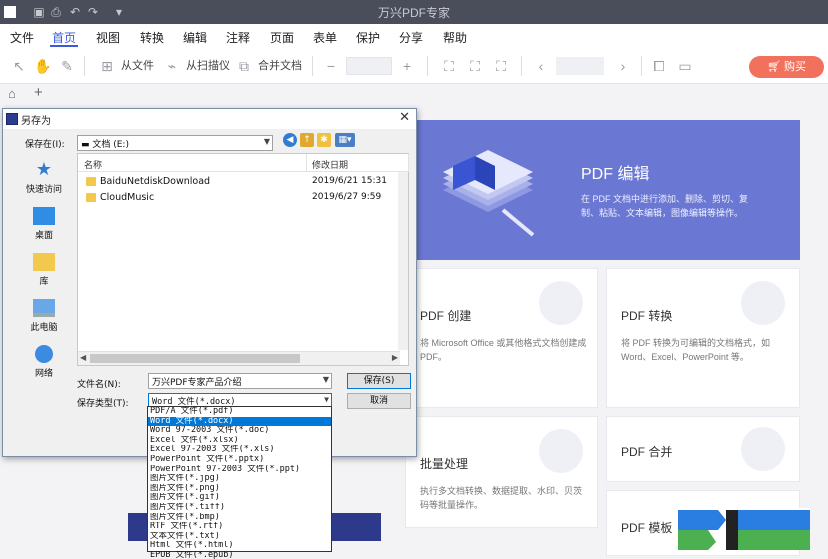 The image size is (828, 559). What do you see at coordinates (44, 262) in the screenshot?
I see `library-icon` at bounding box center [44, 262].